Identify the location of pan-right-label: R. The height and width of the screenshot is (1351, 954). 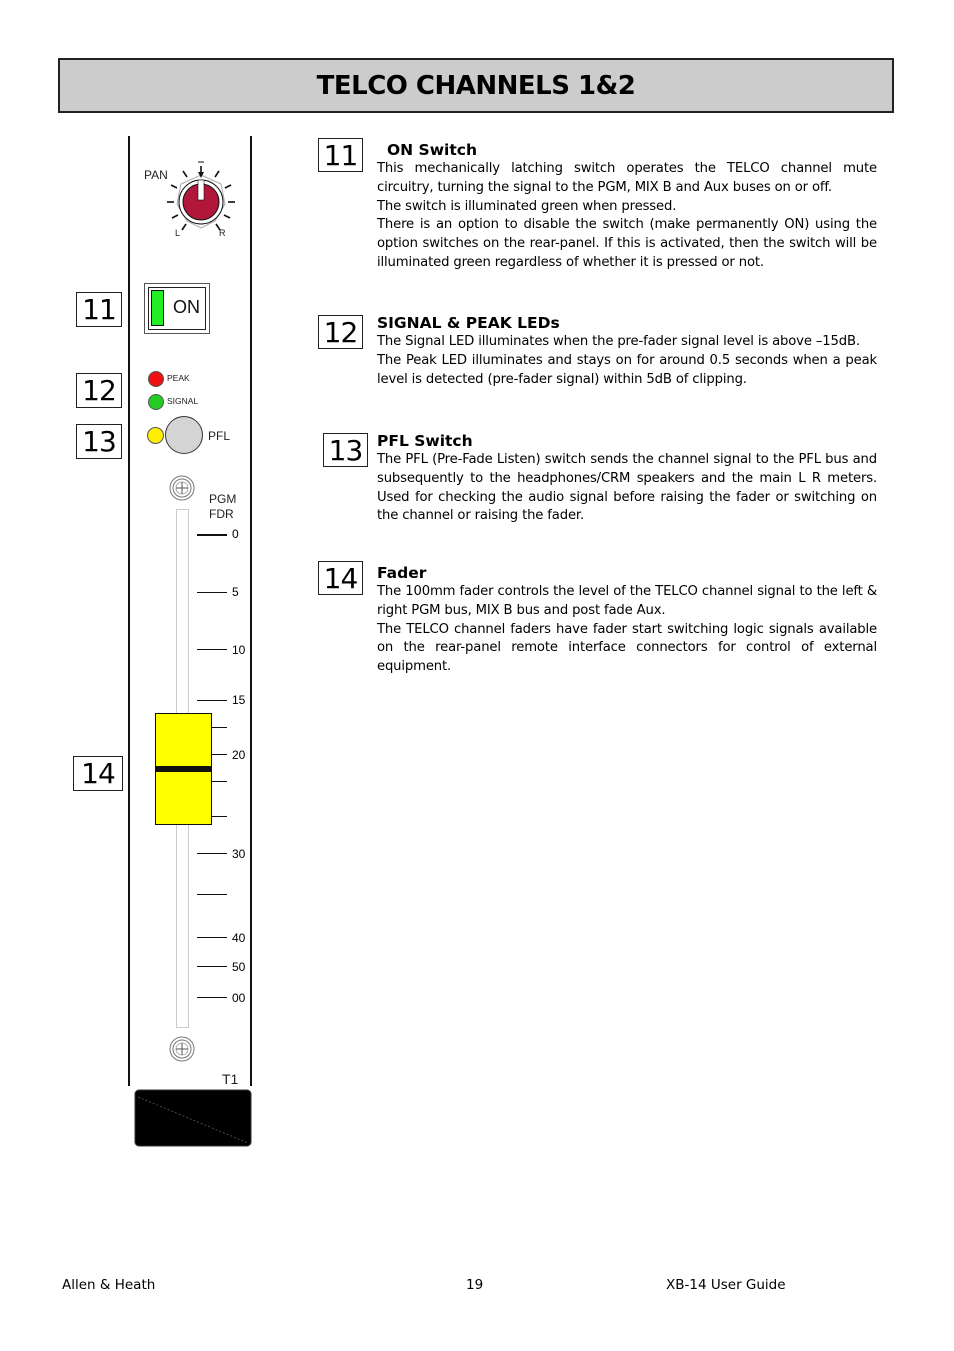
(222, 233).